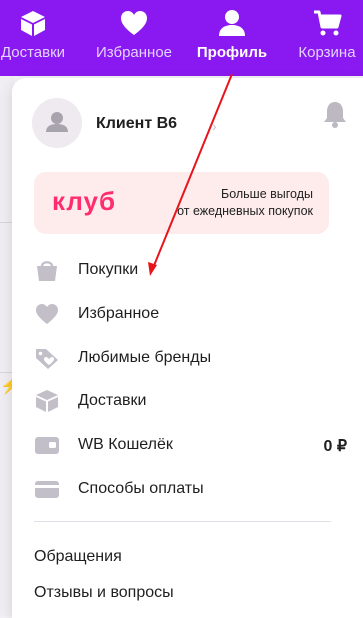 This screenshot has height=618, width=363. What do you see at coordinates (245, 211) in the screenshot?
I see `club-line-2: от ежедневных покупок` at bounding box center [245, 211].